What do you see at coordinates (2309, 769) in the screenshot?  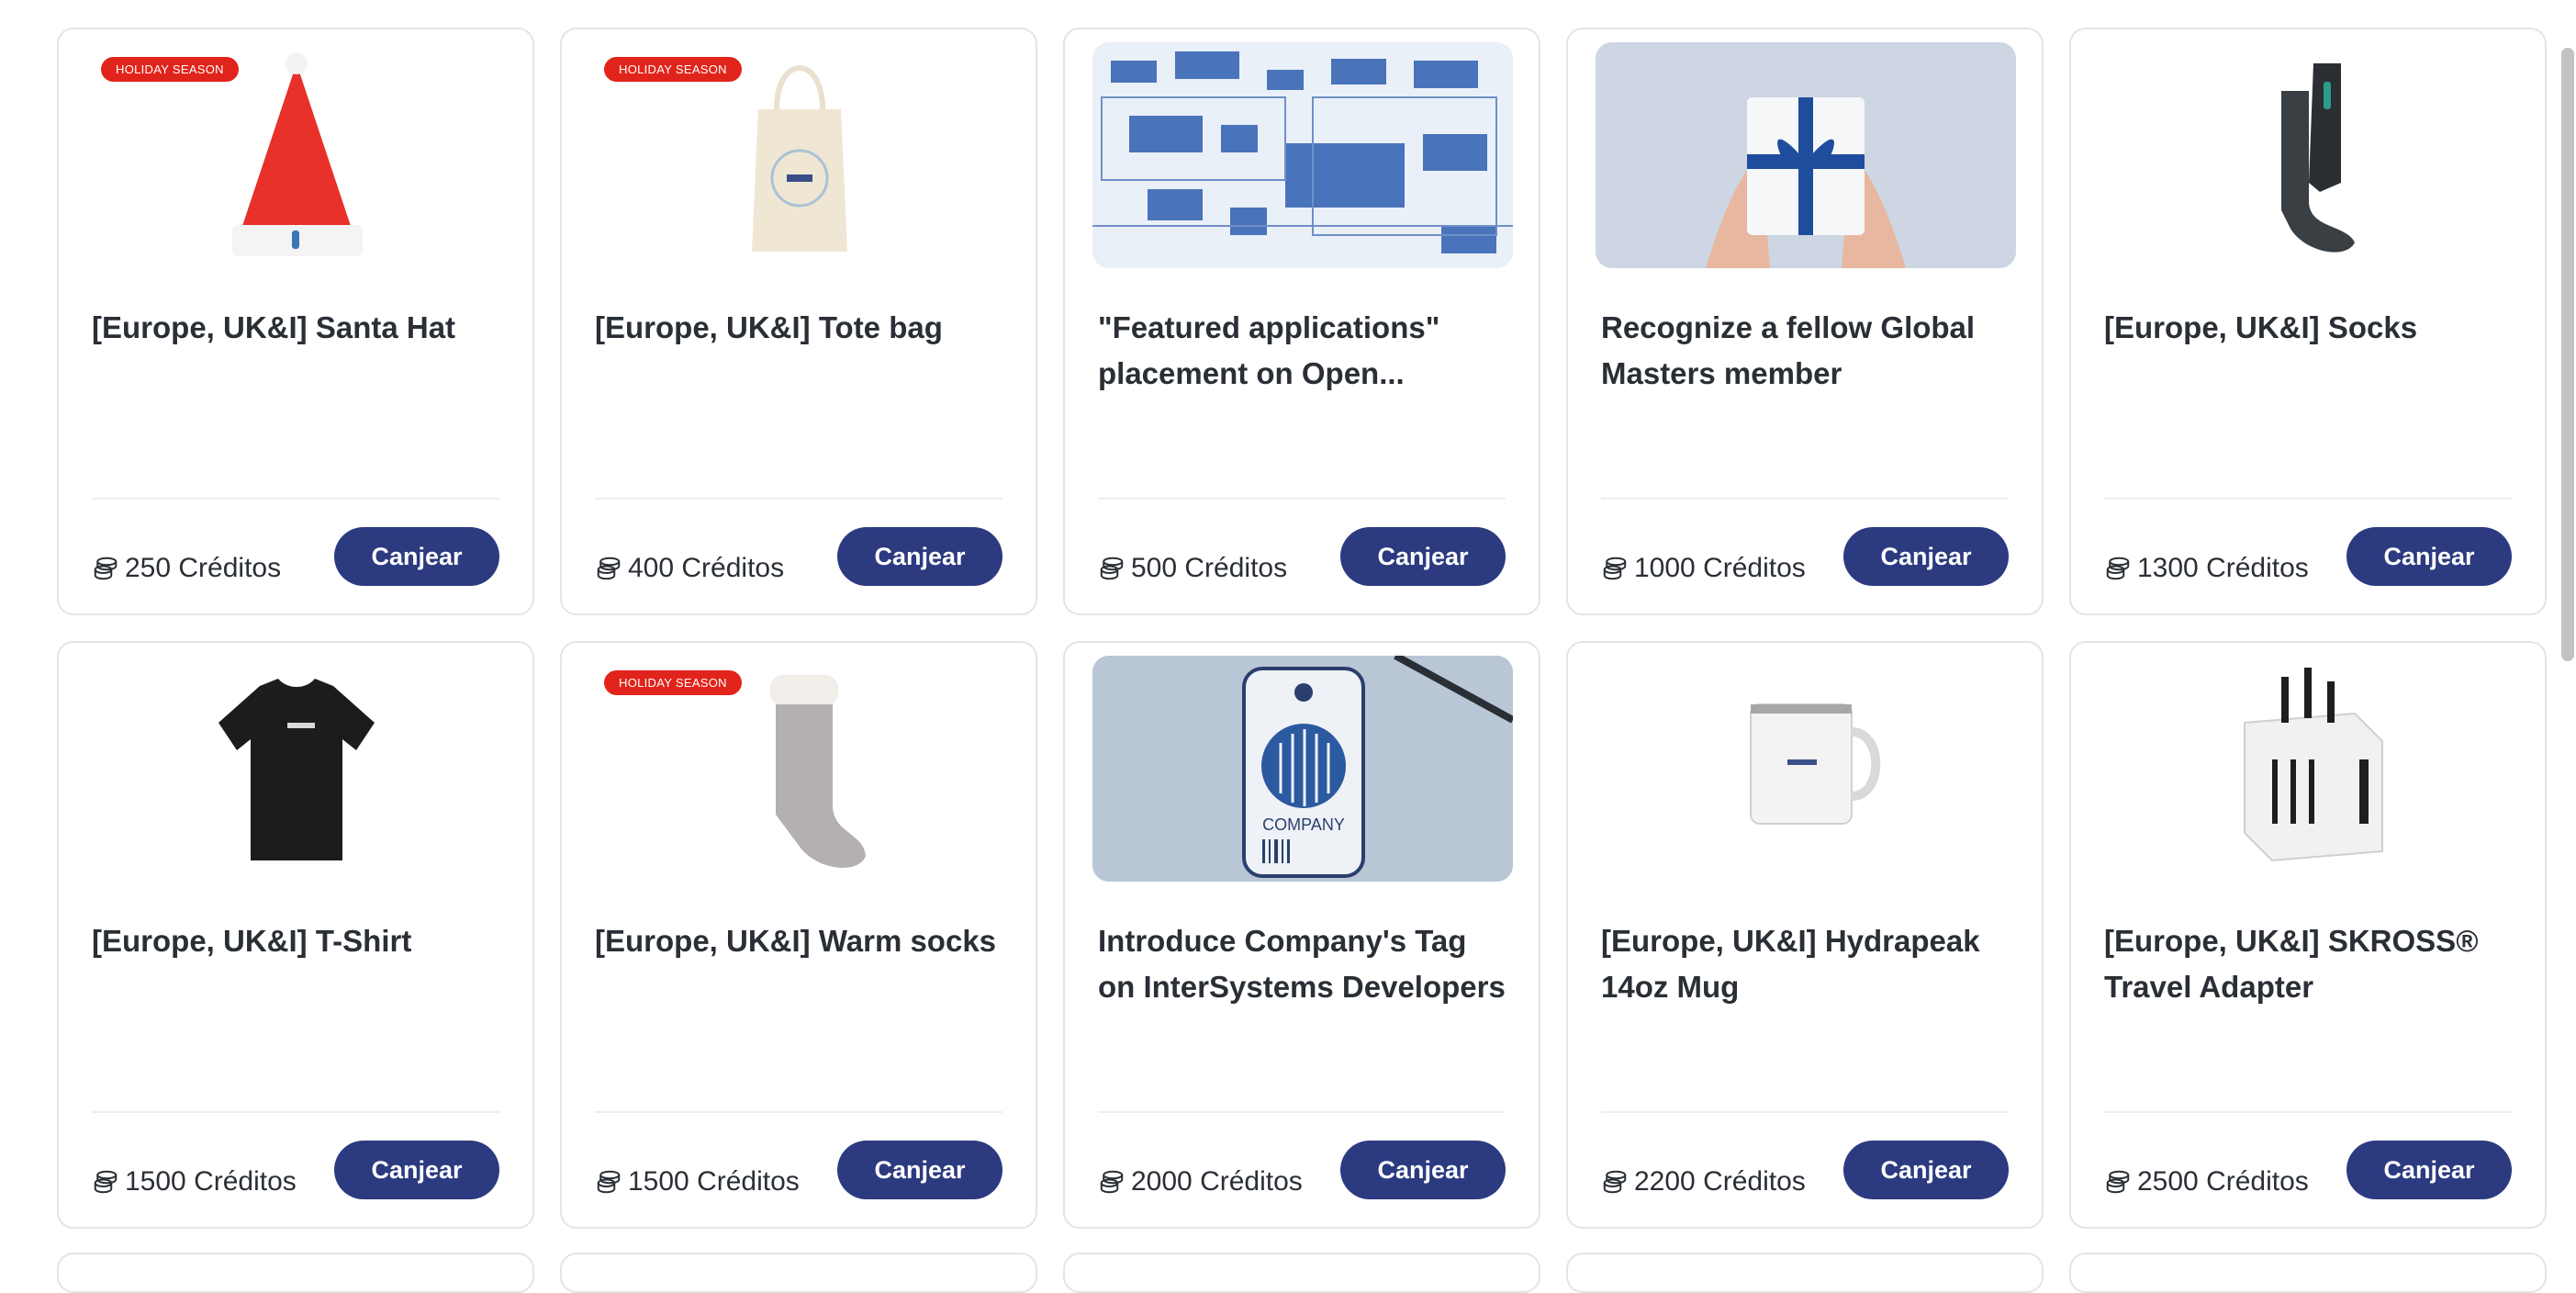 I see `travel-adapter-image` at bounding box center [2309, 769].